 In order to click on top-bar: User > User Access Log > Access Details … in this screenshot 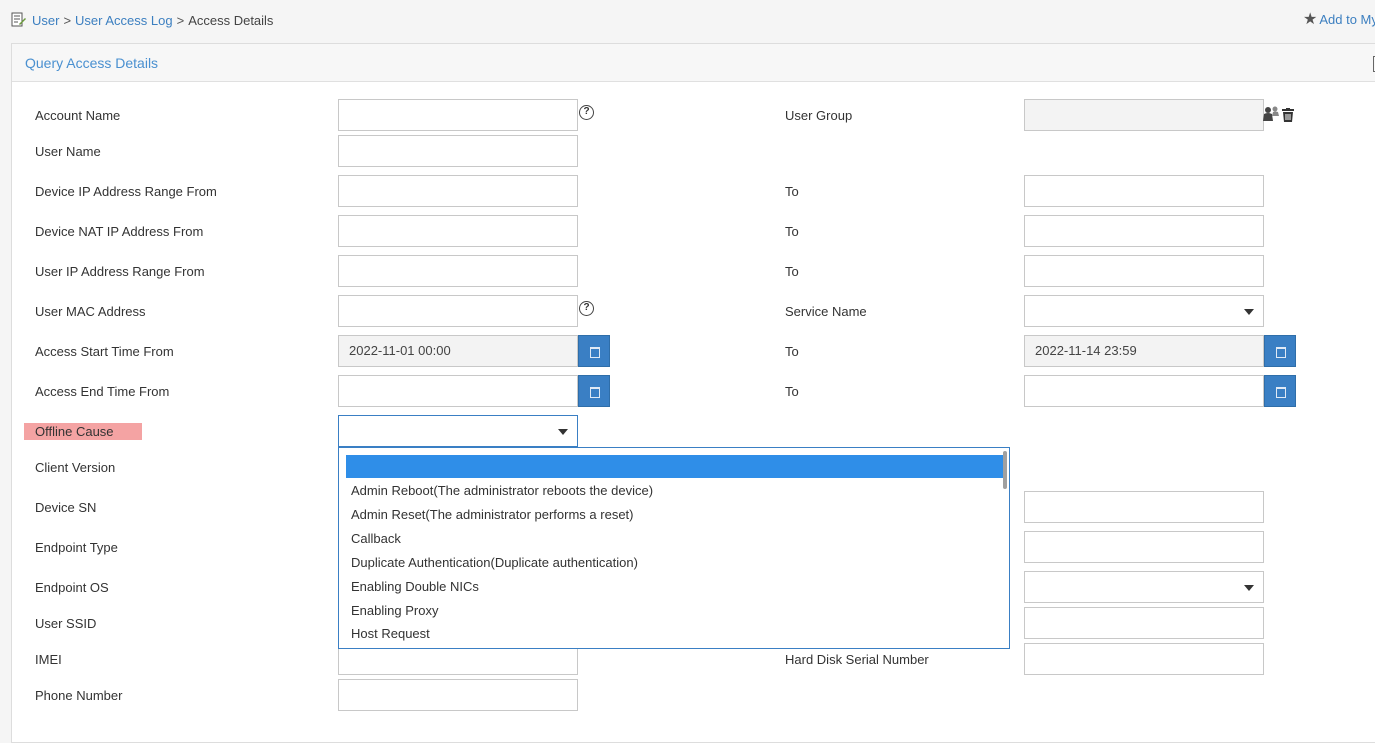, I will do `click(687, 20)`.